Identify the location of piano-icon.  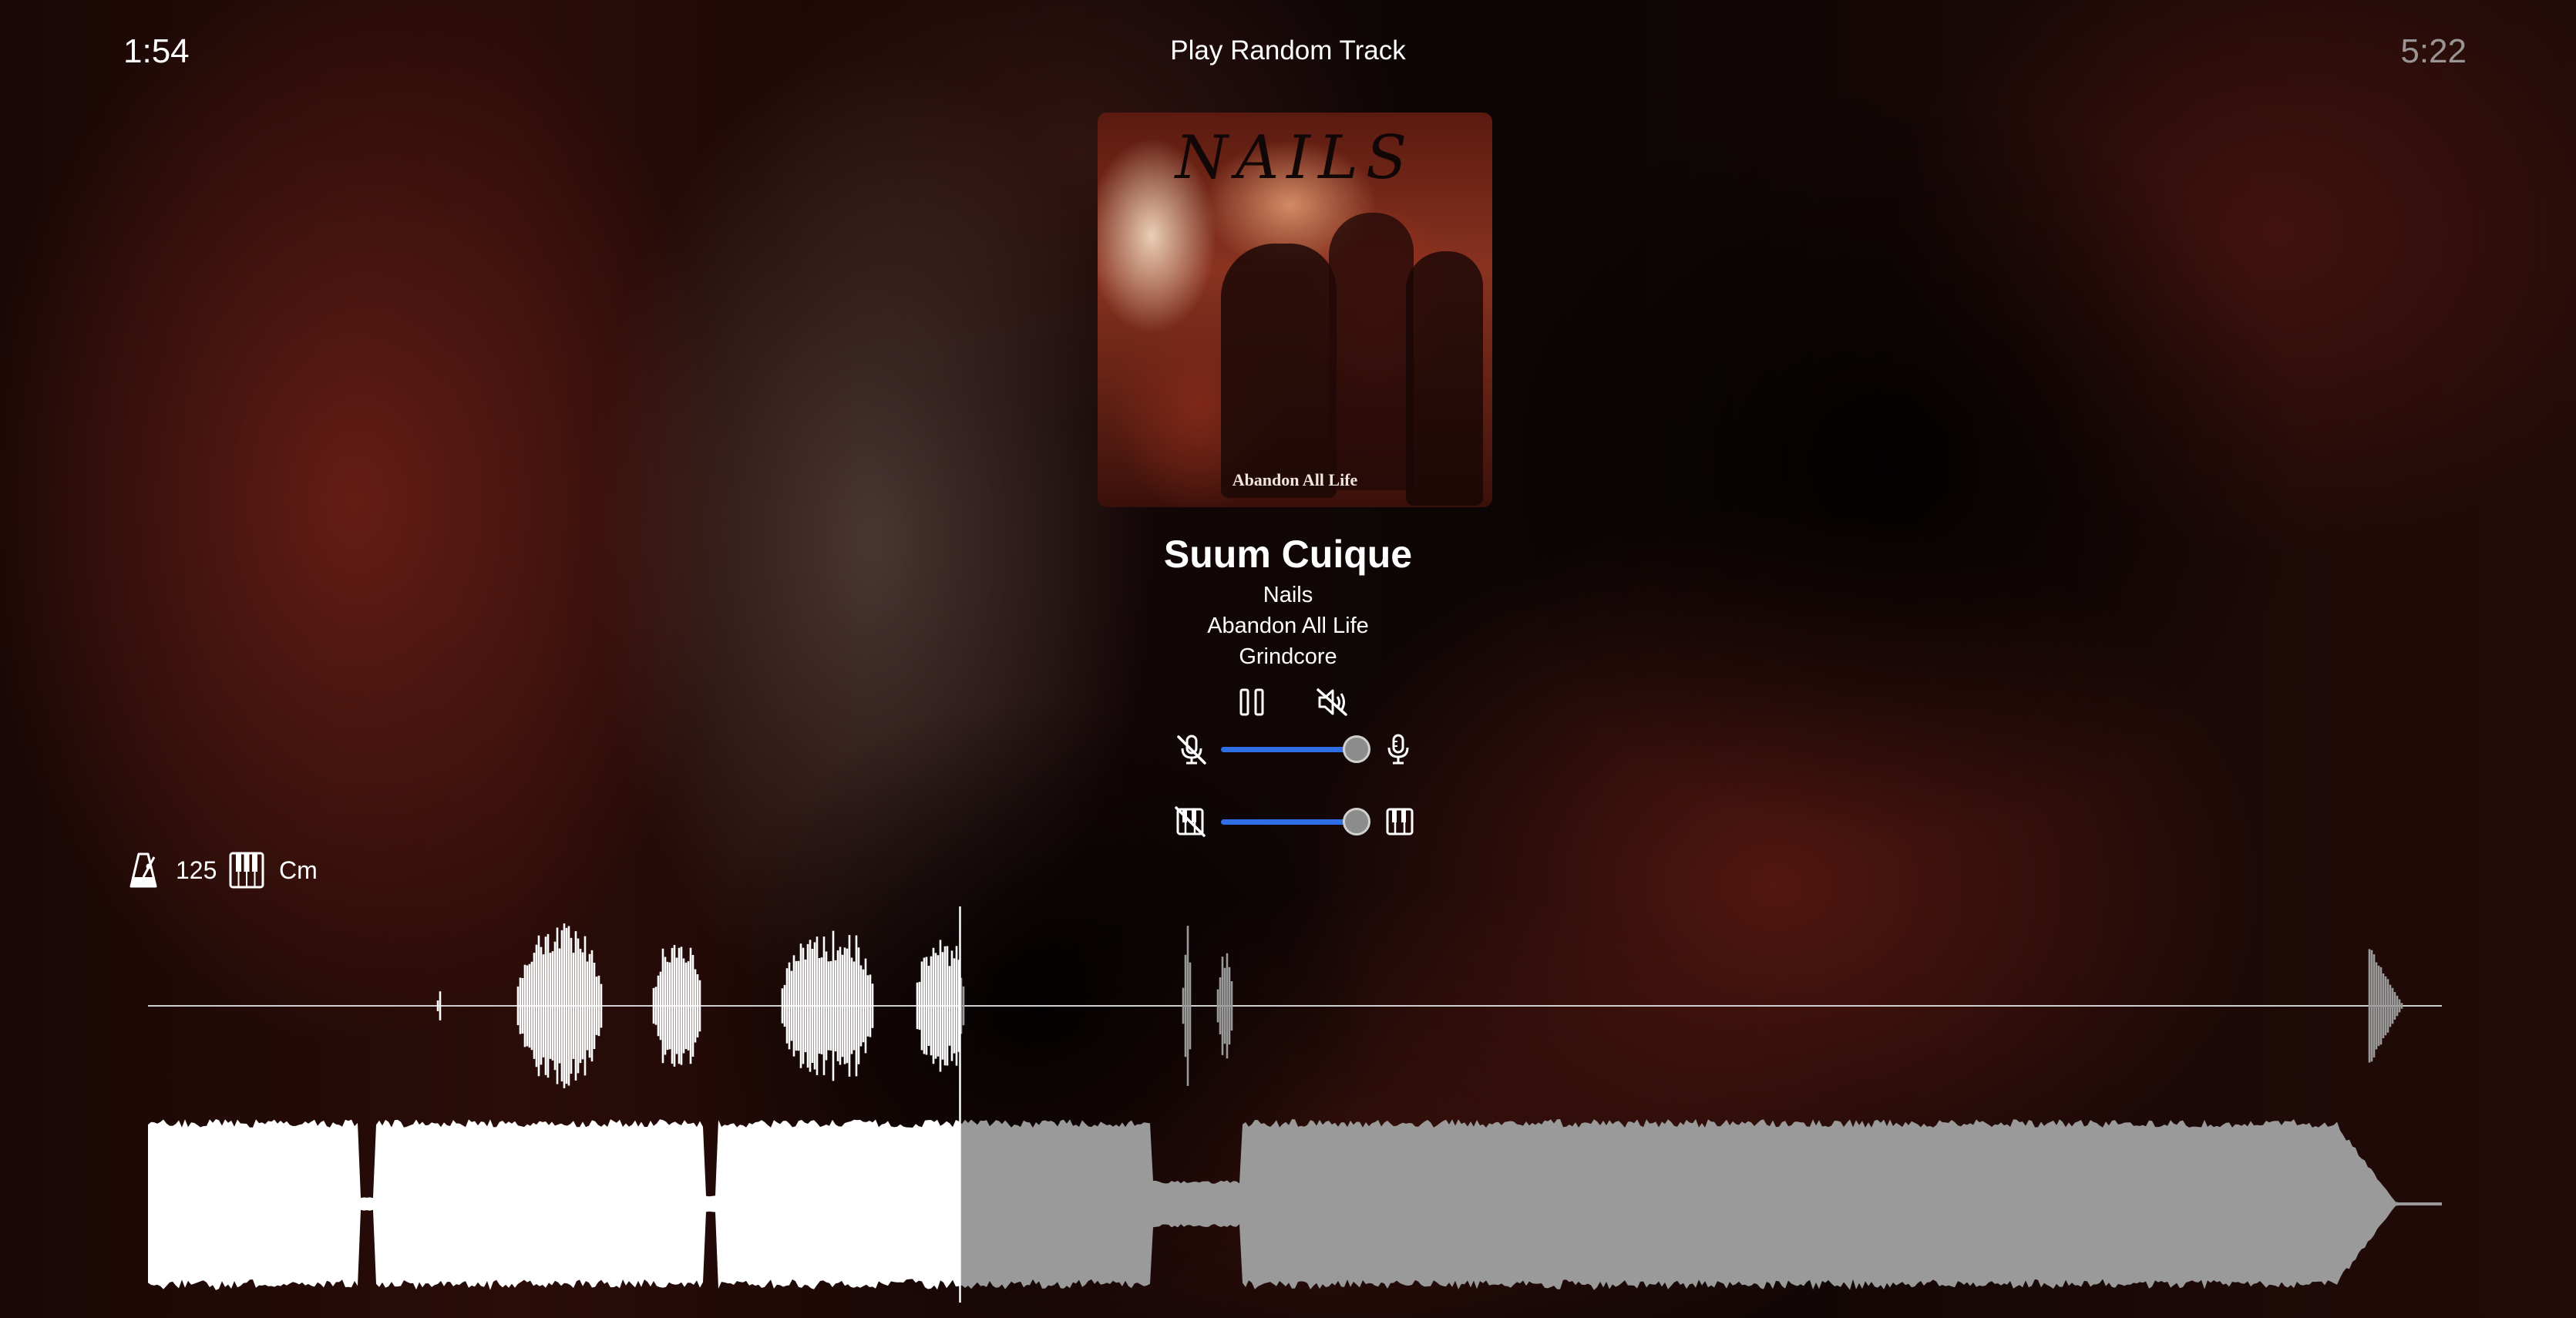
(1400, 822).